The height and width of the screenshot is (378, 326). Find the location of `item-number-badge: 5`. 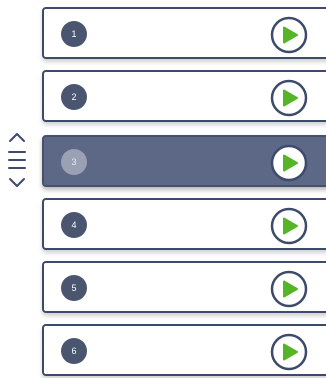

item-number-badge: 5 is located at coordinates (74, 288).